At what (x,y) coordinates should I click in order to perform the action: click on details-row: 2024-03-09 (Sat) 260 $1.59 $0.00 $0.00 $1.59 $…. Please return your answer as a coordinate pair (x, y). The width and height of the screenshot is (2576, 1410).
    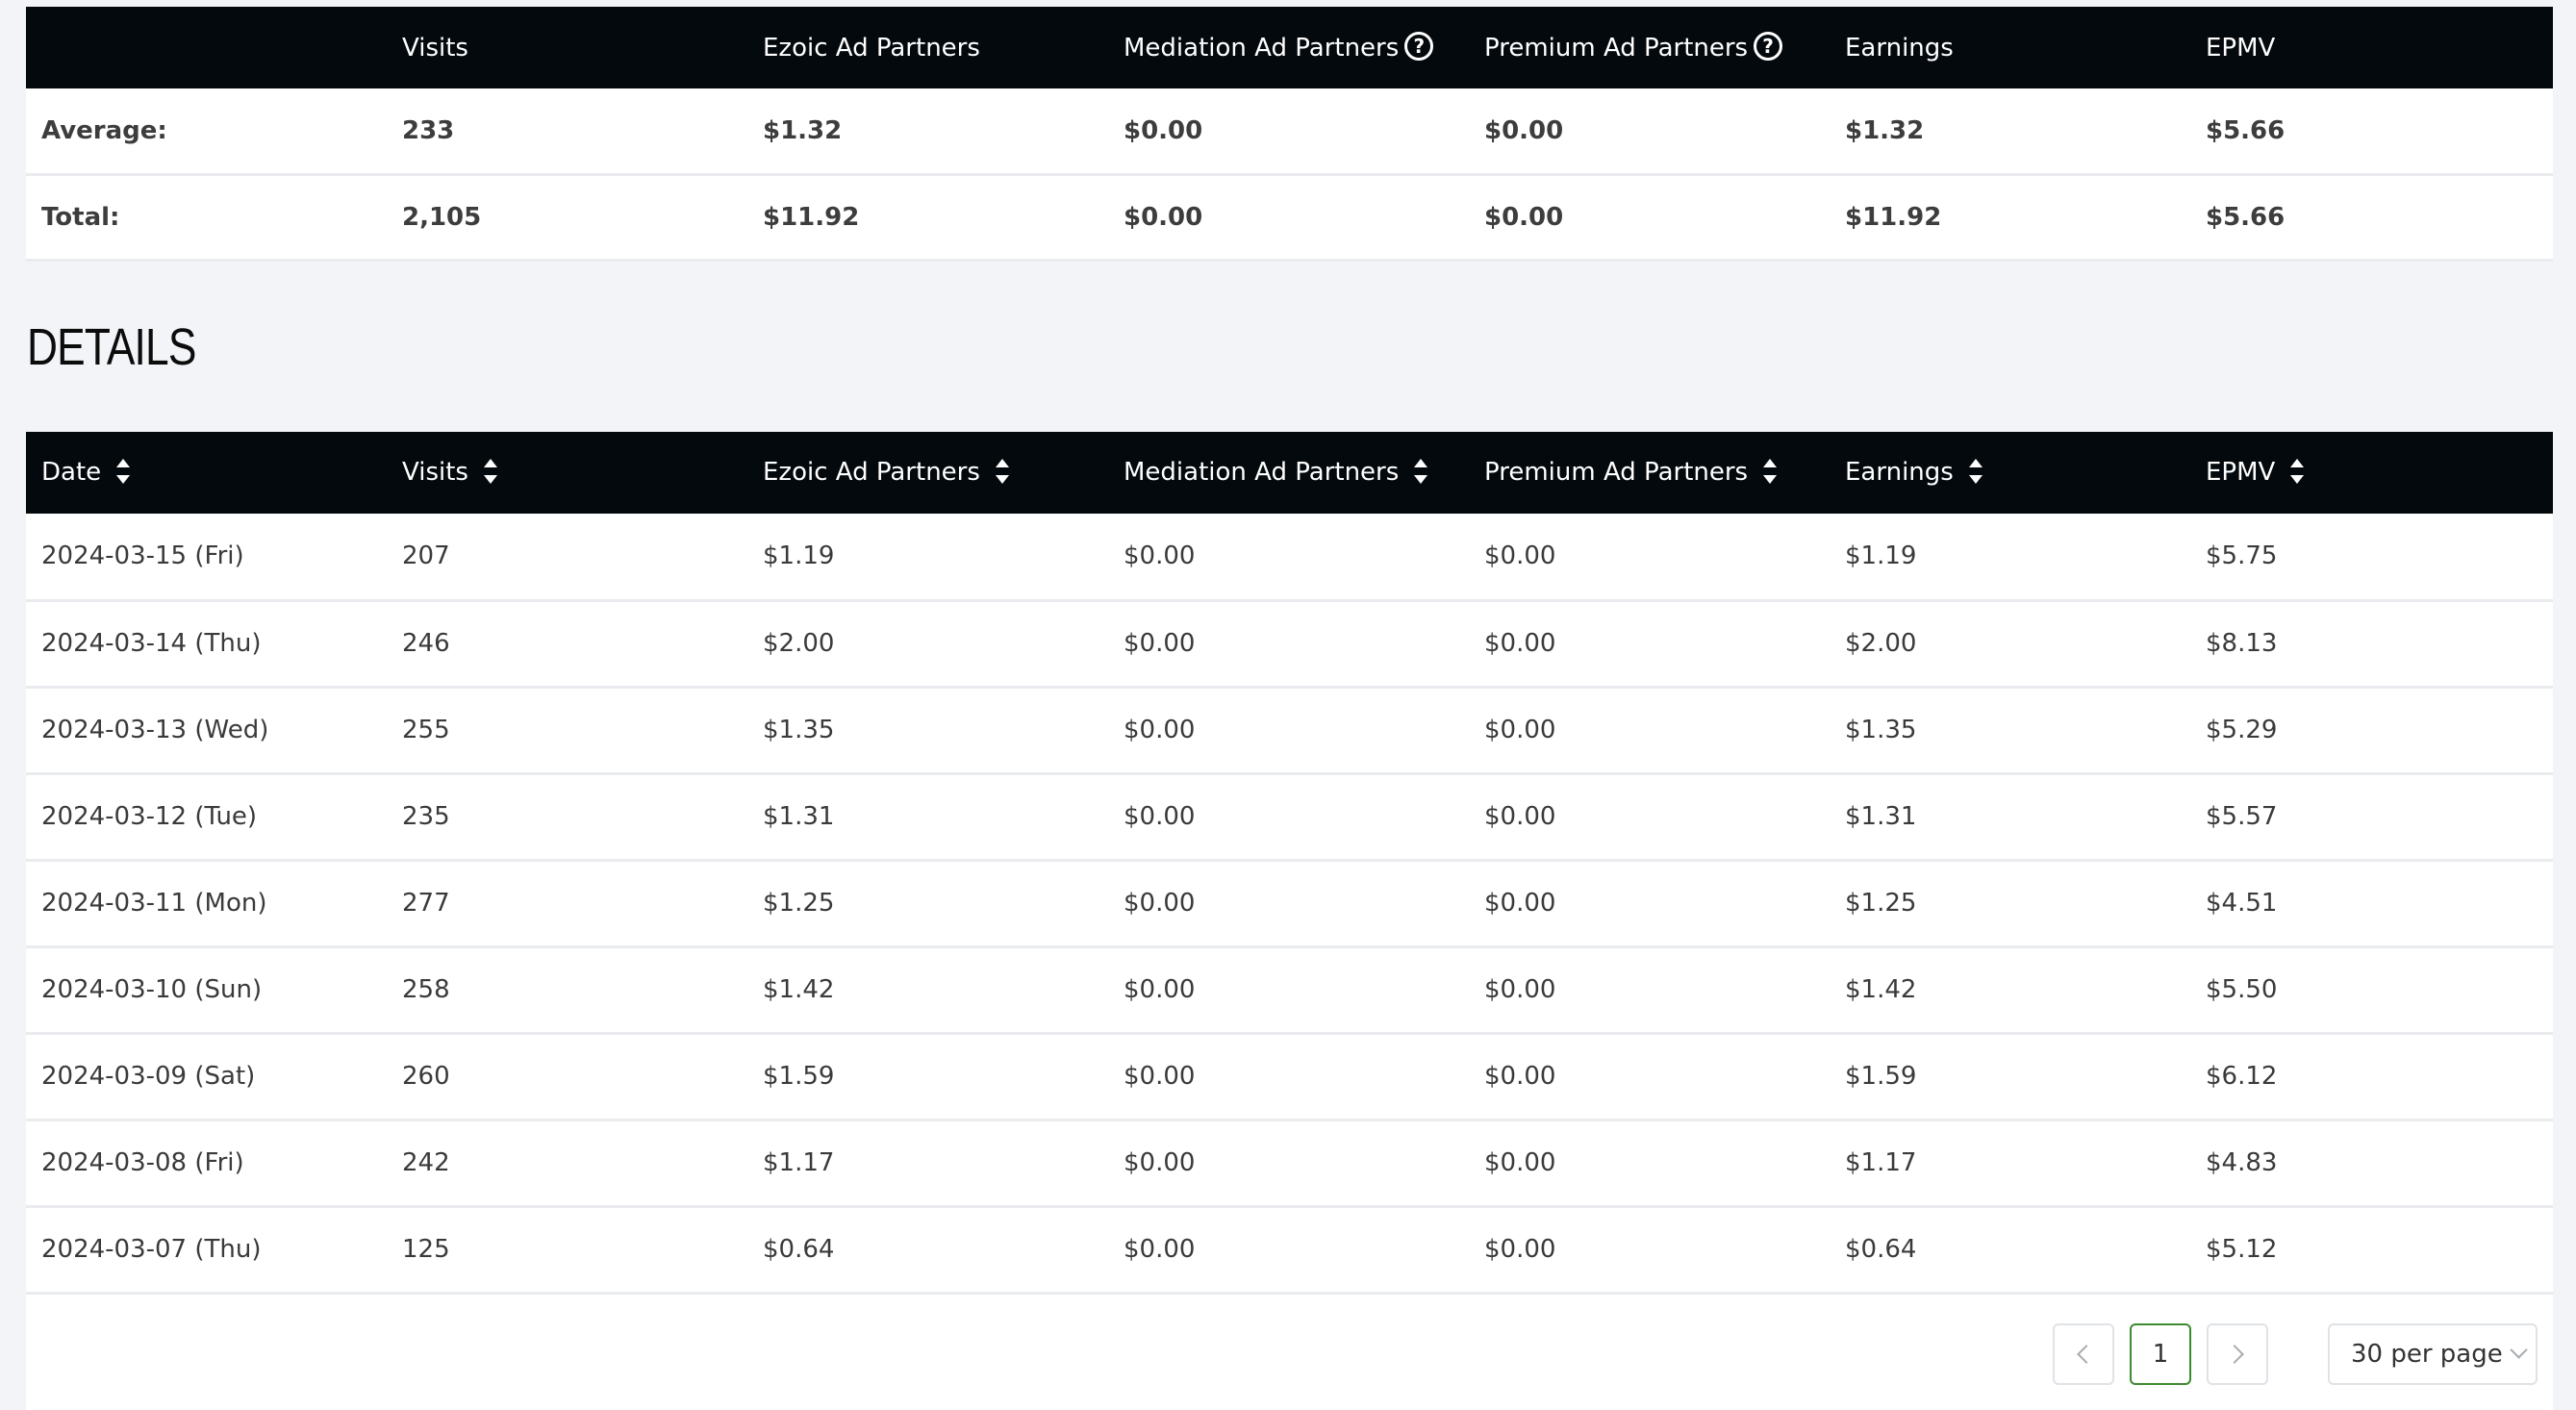
    Looking at the image, I should click on (1290, 1076).